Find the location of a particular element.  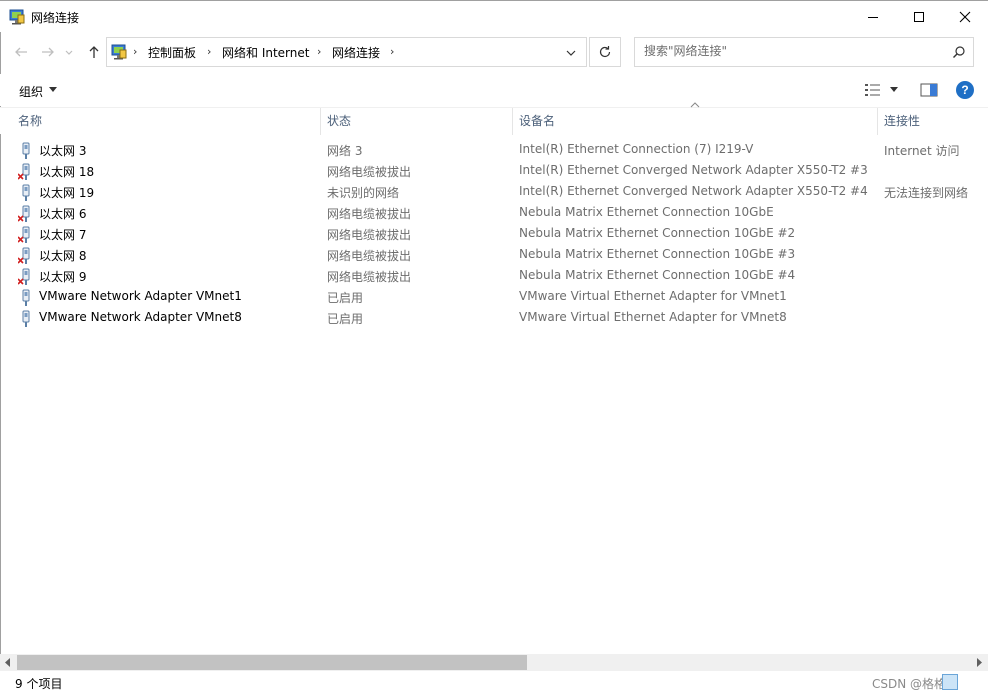

column-header-name: 名称 is located at coordinates (166, 121).